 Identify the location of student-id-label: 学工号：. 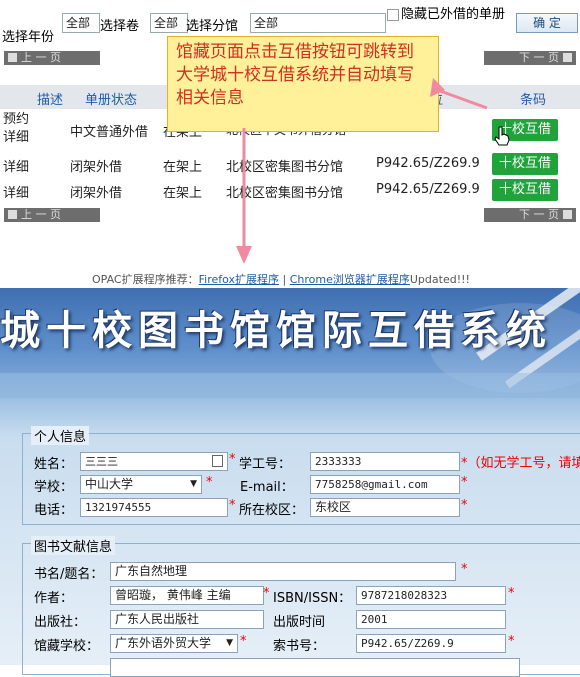
(265, 464).